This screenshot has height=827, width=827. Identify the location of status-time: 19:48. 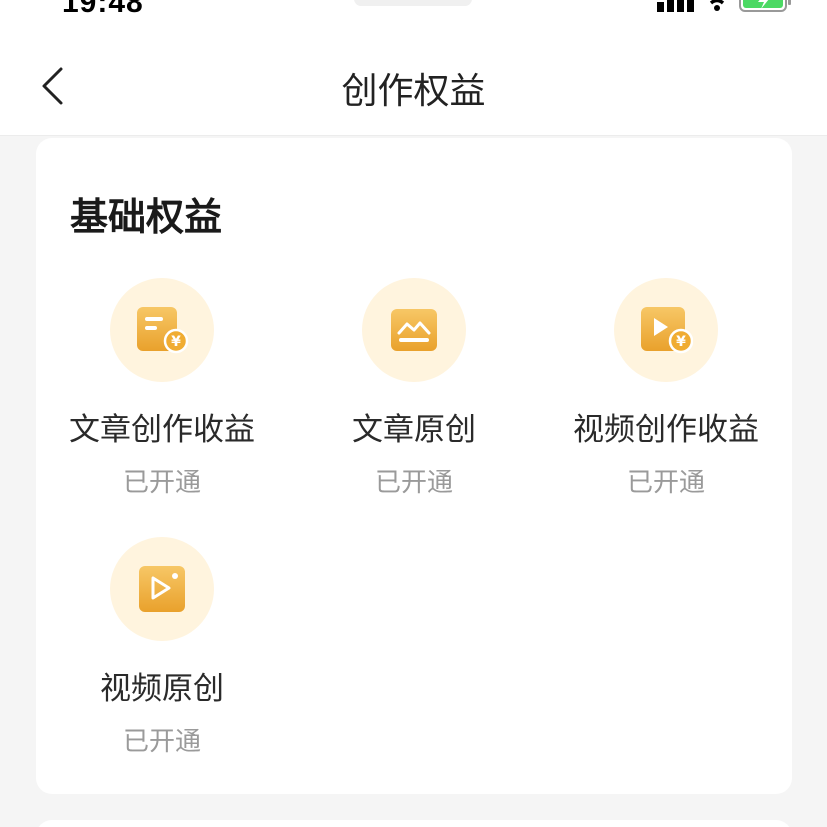
(103, 9).